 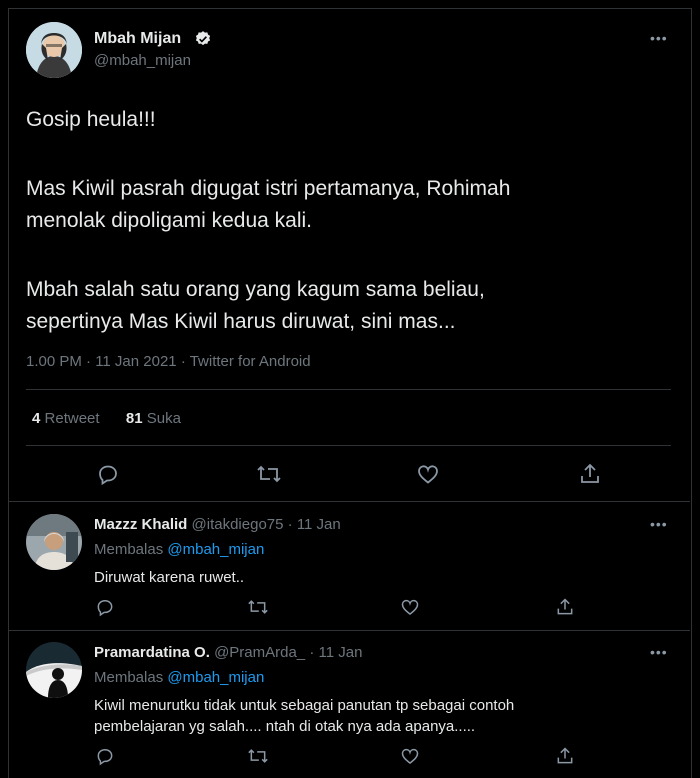 What do you see at coordinates (72, 418) in the screenshot?
I see `retweet-label: Retweet` at bounding box center [72, 418].